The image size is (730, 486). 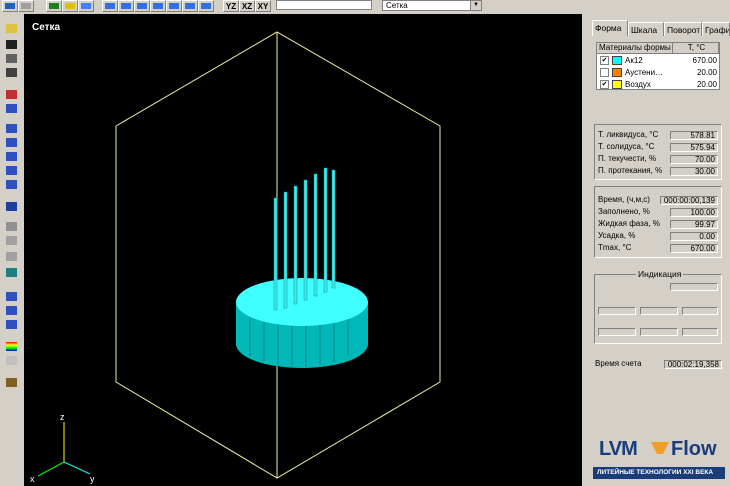 I want to click on tab-form: Форма, so click(x=610, y=28).